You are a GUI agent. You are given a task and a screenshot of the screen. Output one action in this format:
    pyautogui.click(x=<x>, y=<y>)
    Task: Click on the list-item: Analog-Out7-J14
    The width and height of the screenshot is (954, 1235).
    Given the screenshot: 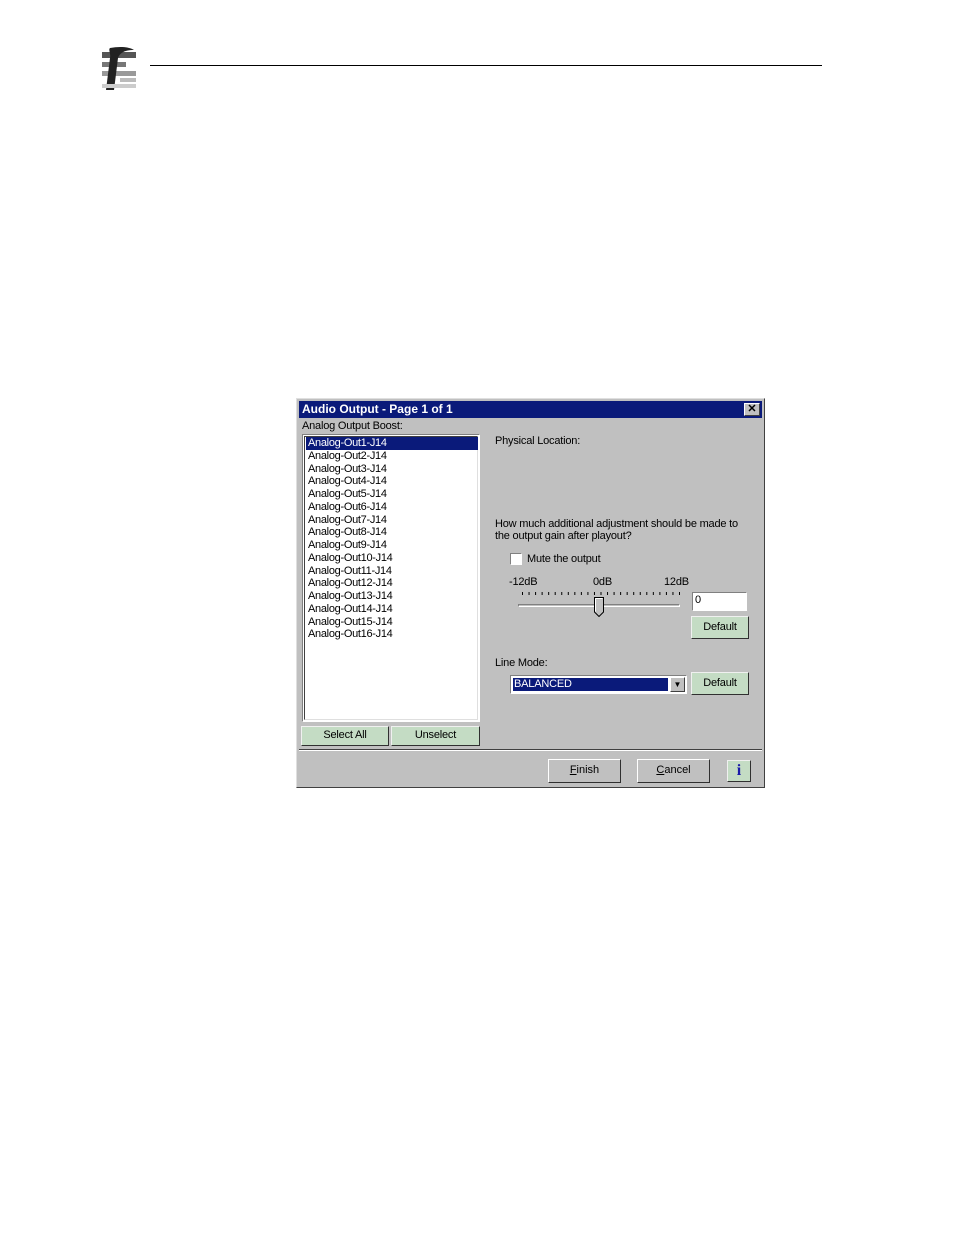 What is the action you would take?
    pyautogui.click(x=392, y=520)
    